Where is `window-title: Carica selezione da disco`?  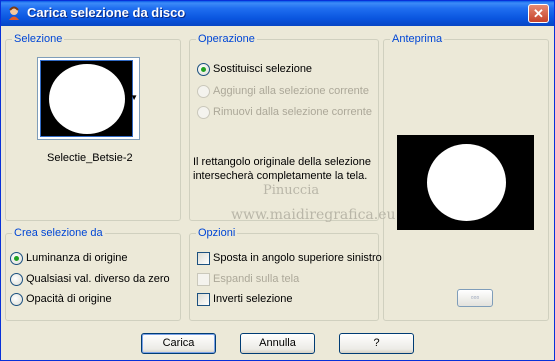
window-title: Carica selezione da disco is located at coordinates (106, 12).